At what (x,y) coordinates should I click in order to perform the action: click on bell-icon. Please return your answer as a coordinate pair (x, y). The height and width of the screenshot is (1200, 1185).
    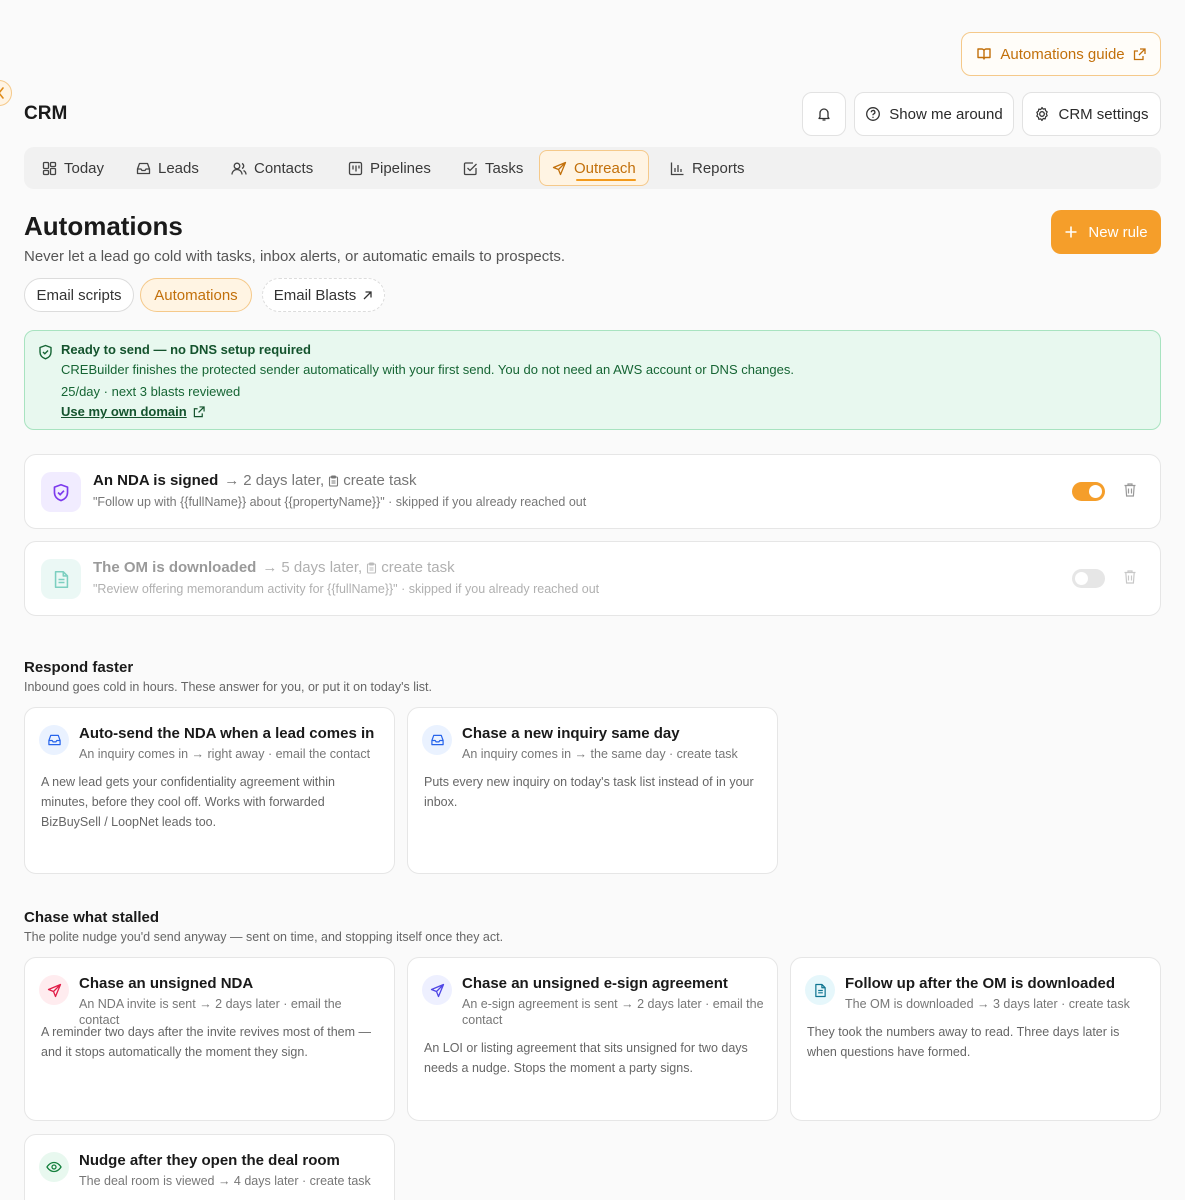
    Looking at the image, I should click on (824, 114).